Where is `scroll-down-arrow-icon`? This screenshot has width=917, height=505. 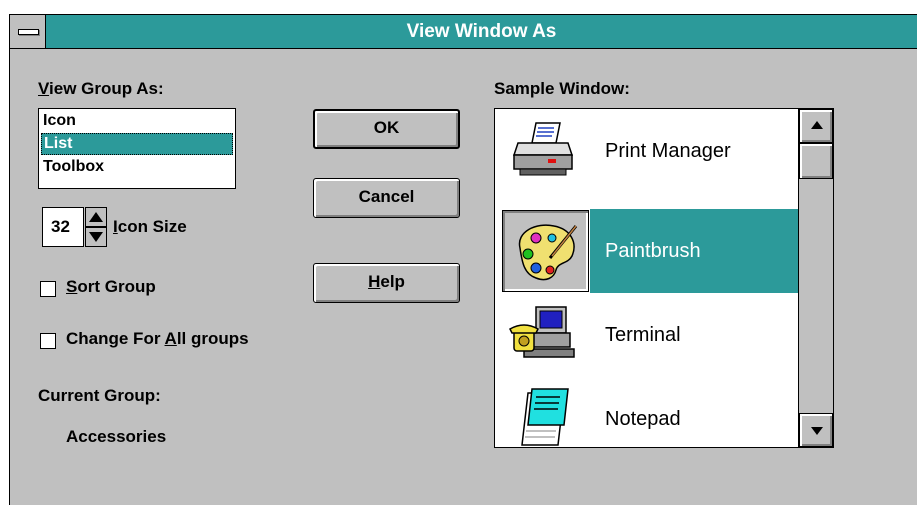
scroll-down-arrow-icon is located at coordinates (816, 430).